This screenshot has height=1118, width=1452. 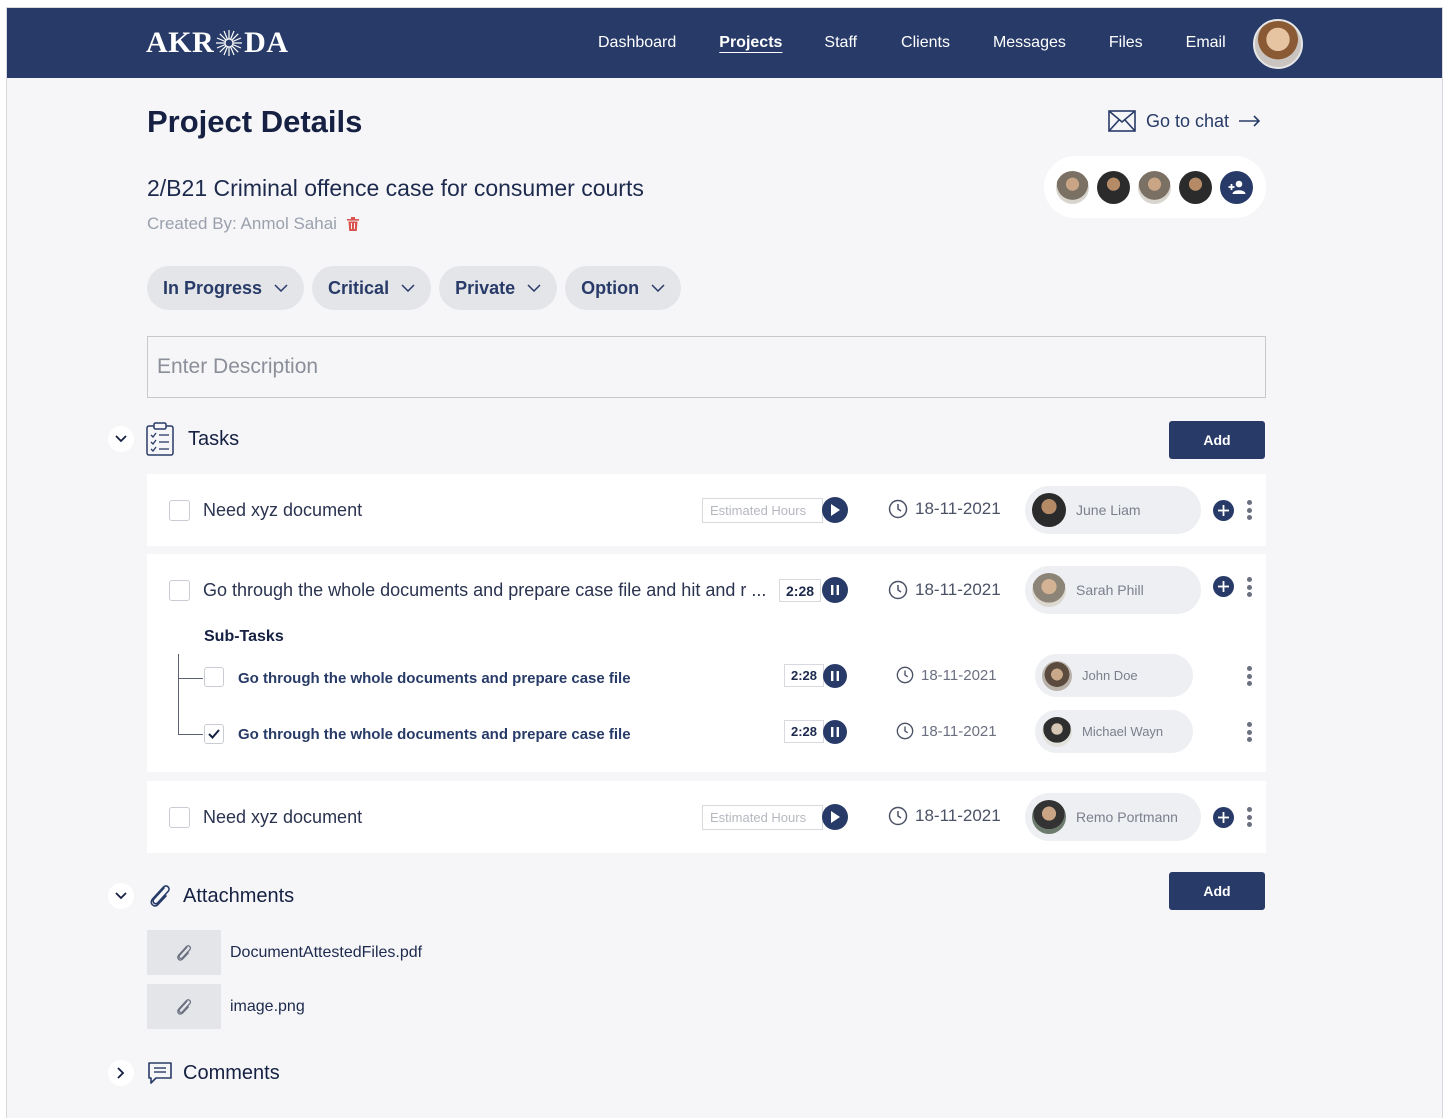 What do you see at coordinates (201, 896) in the screenshot?
I see `attachments-header: Attachments` at bounding box center [201, 896].